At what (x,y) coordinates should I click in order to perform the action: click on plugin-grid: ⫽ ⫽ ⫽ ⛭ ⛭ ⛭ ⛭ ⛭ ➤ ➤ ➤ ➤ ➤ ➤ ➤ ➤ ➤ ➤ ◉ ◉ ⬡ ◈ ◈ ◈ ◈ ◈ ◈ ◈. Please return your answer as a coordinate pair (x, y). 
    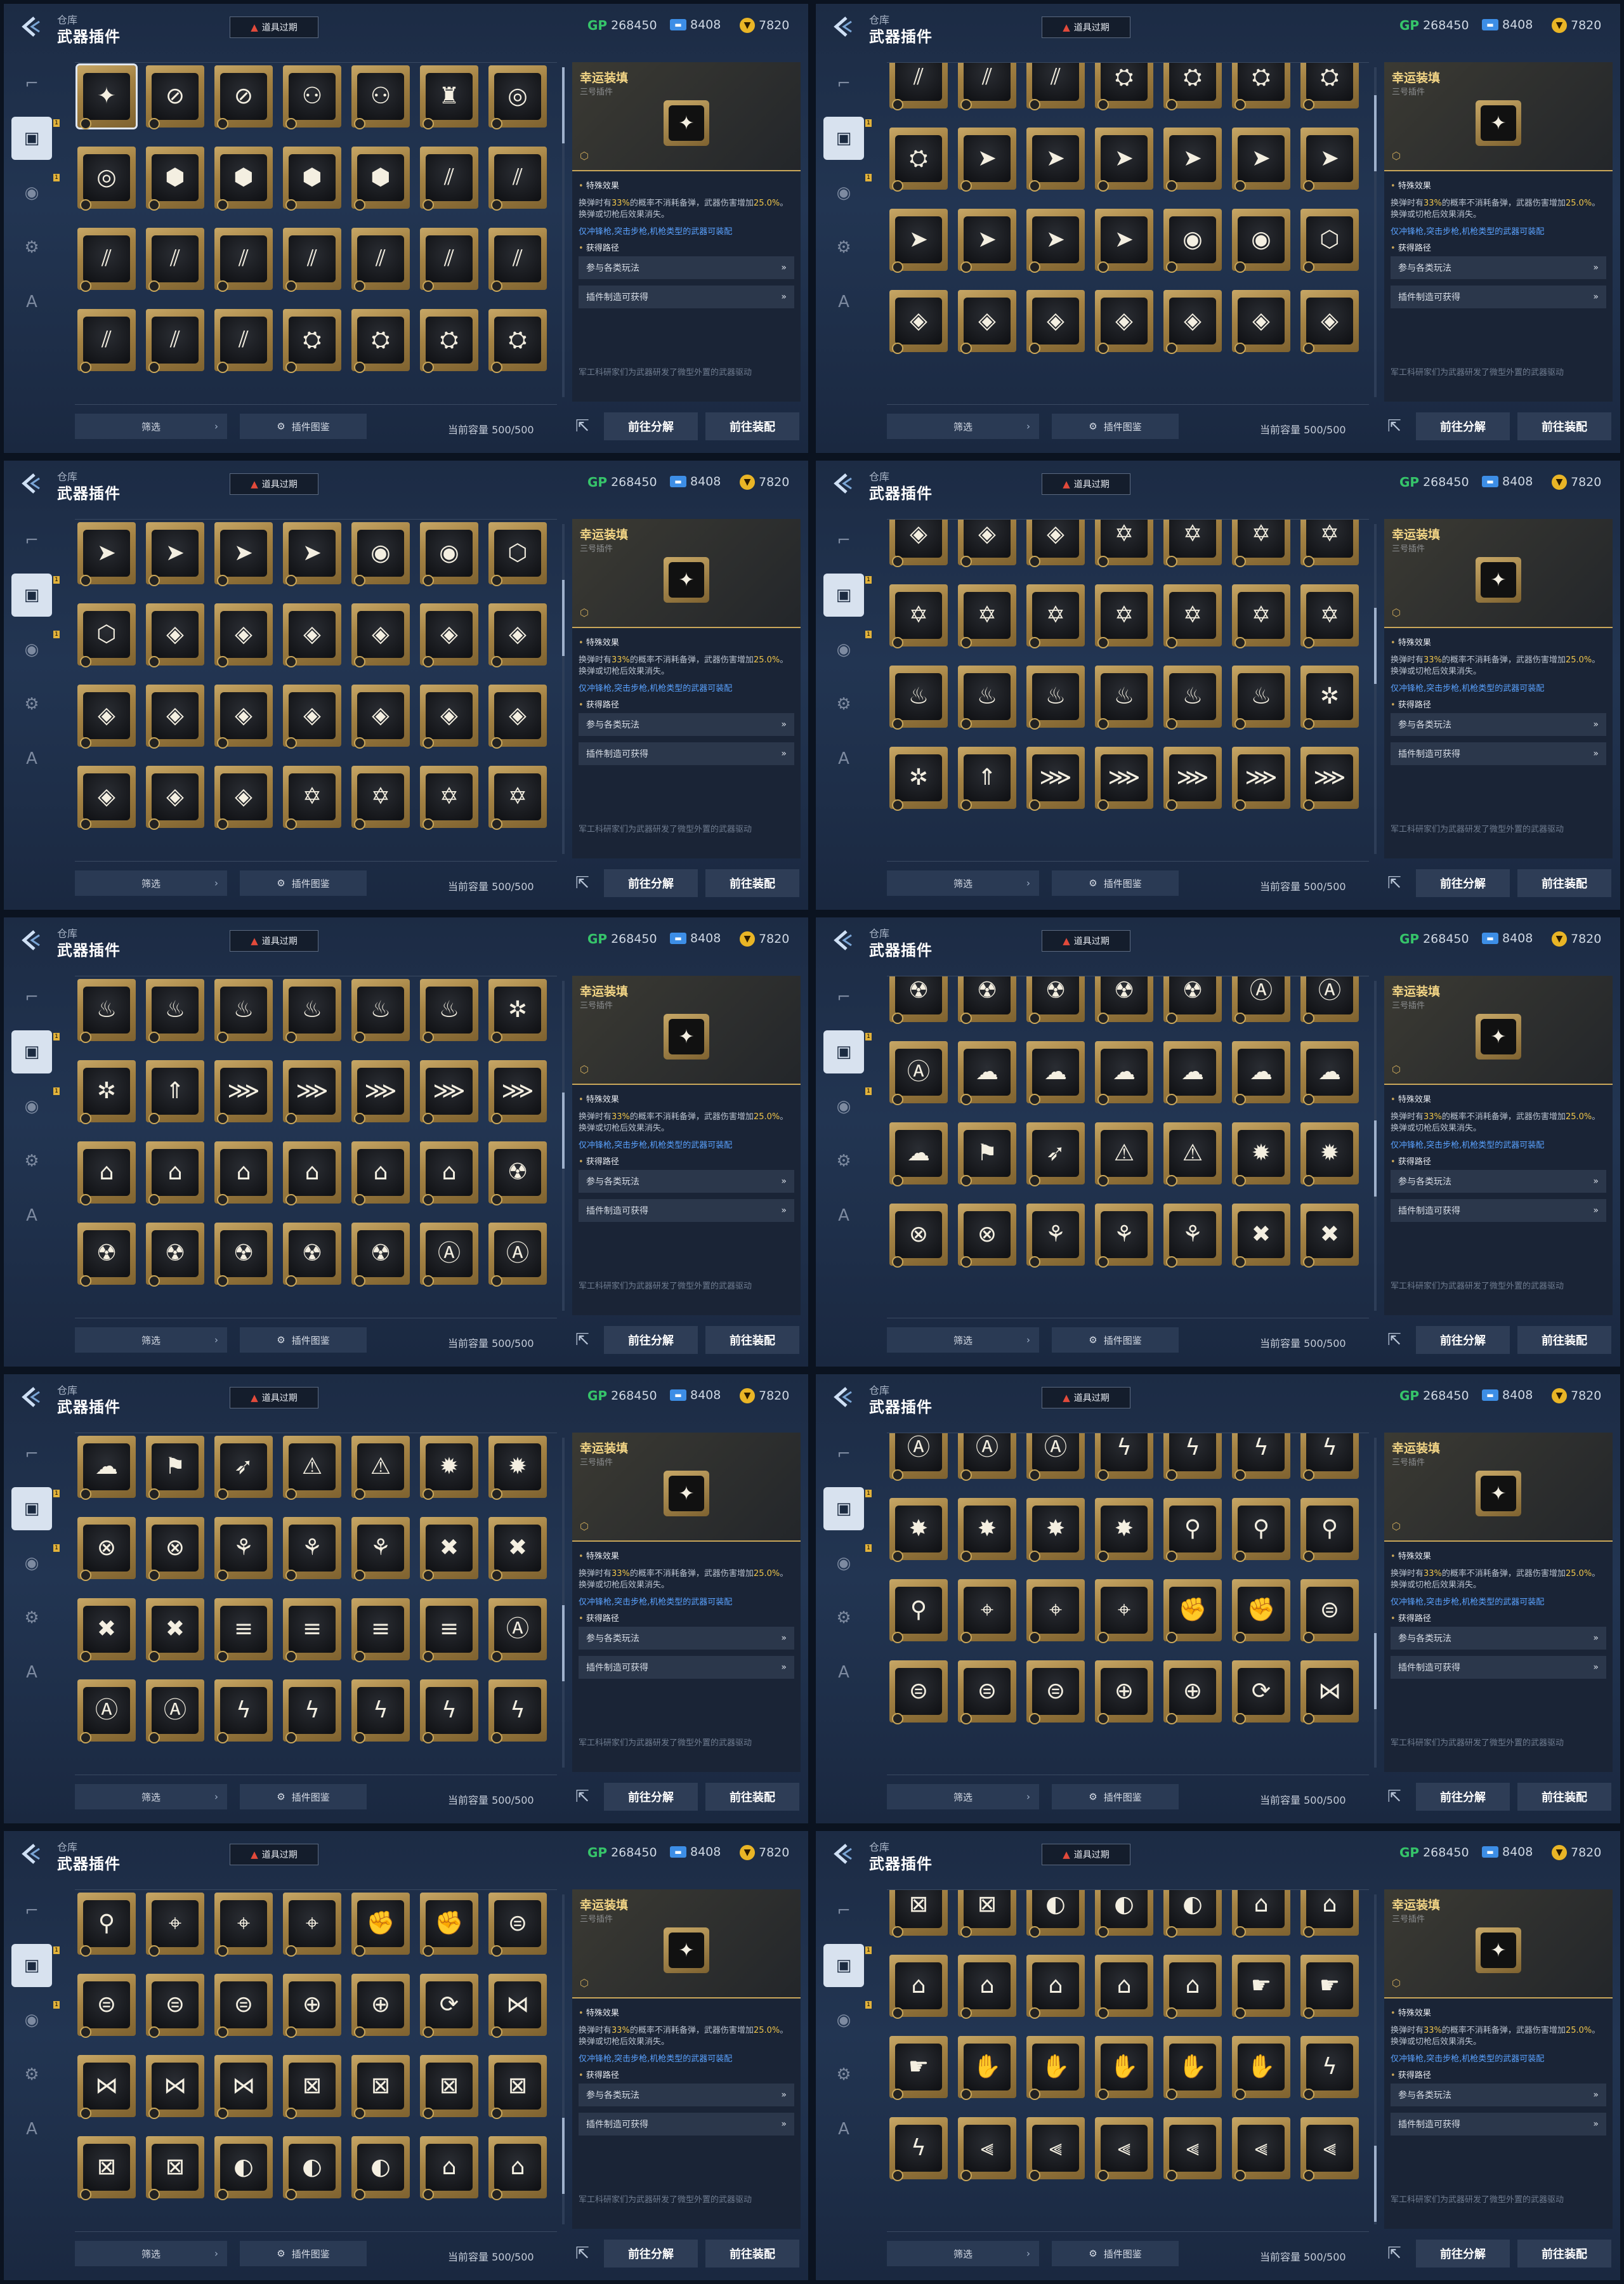
    Looking at the image, I should click on (1128, 233).